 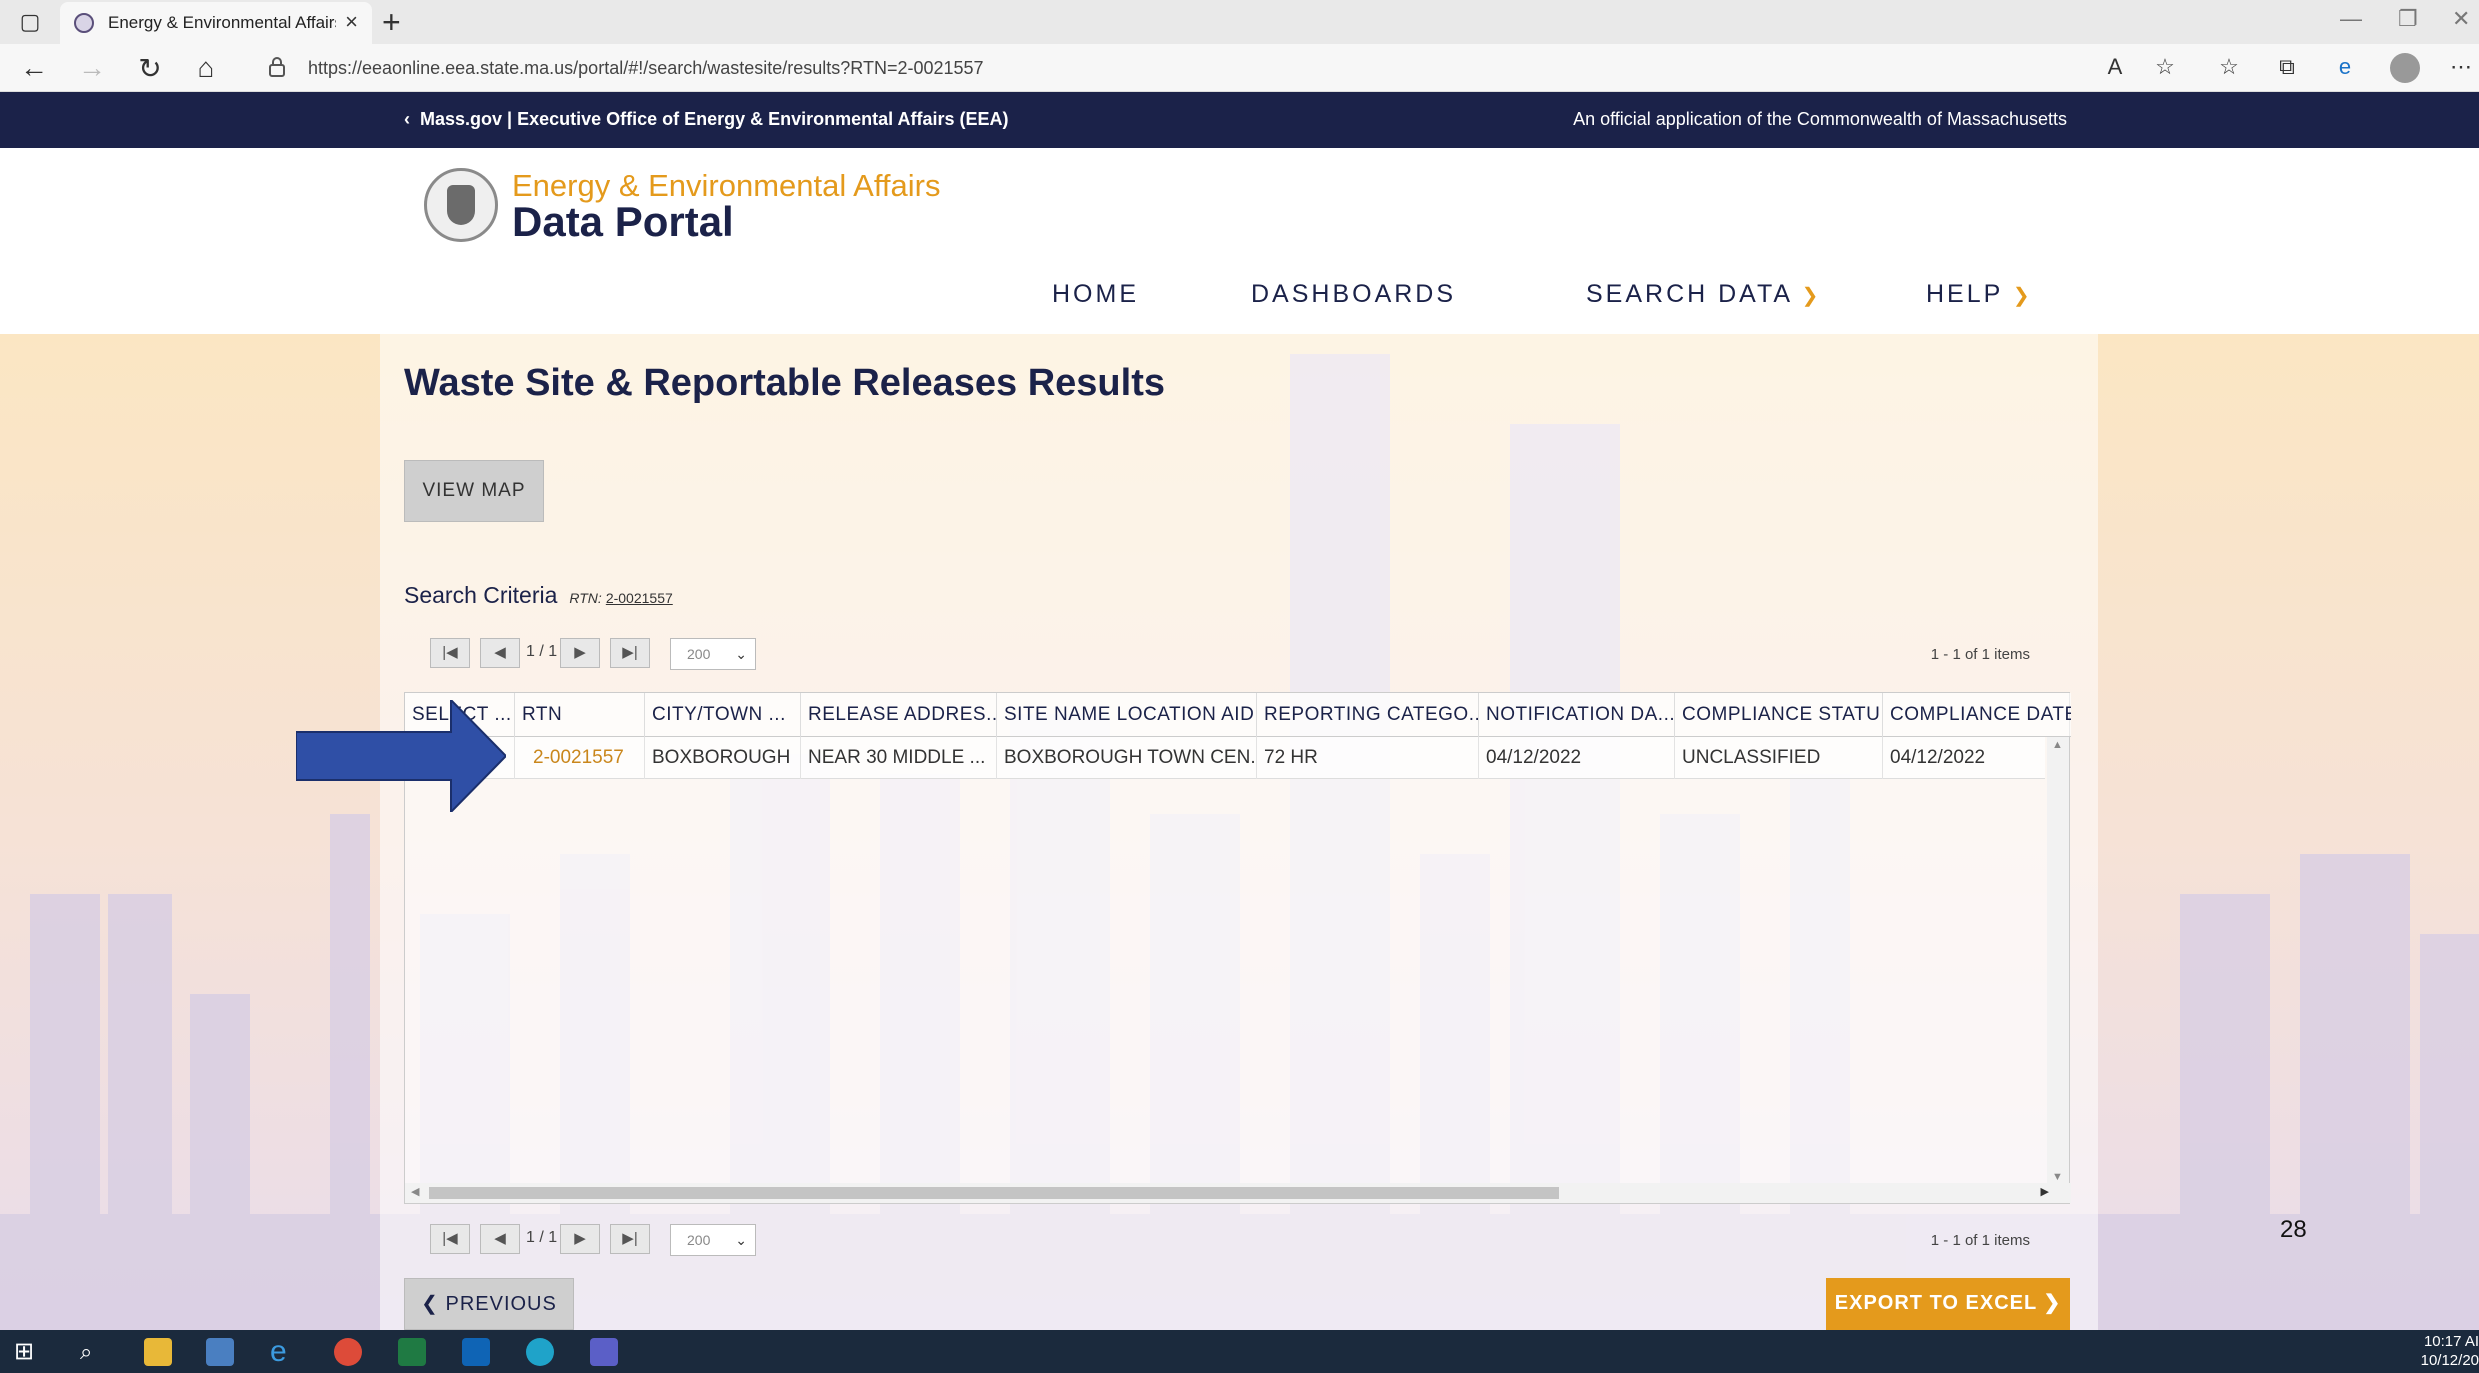 What do you see at coordinates (2165, 67) in the screenshot?
I see `add-favorite-icon: ☆` at bounding box center [2165, 67].